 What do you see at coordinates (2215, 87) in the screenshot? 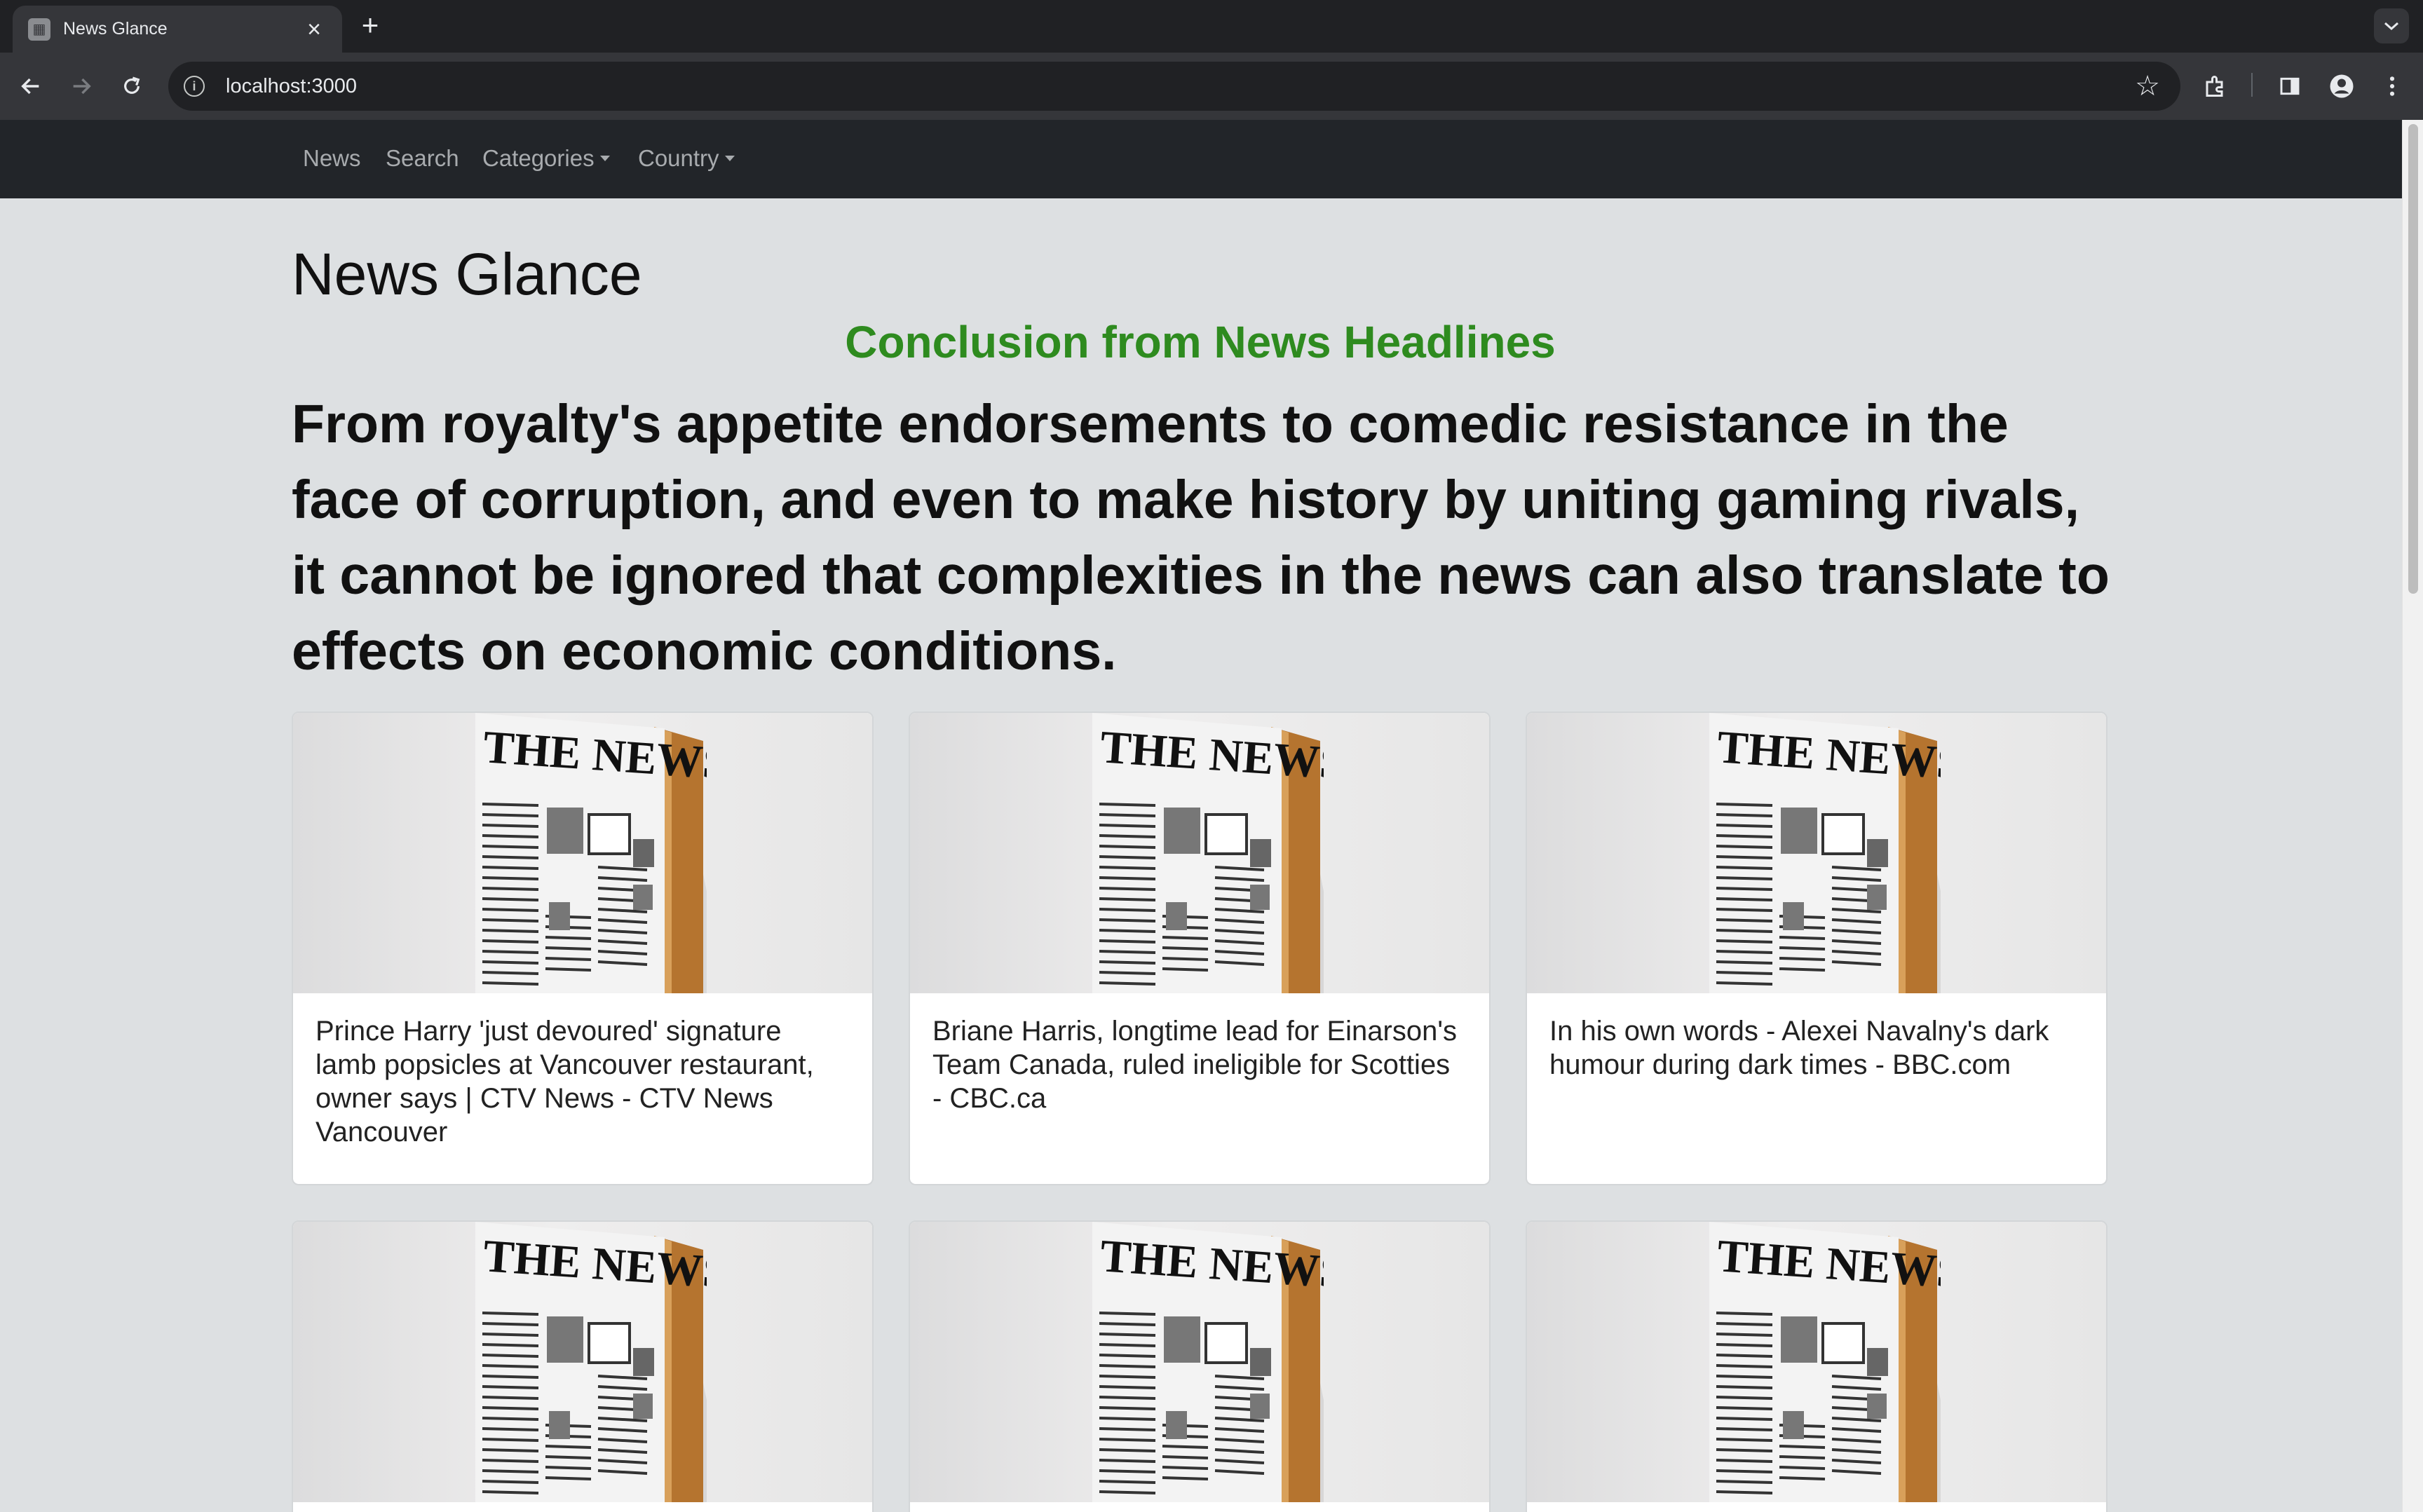
I see `extensions-puzzle-icon` at bounding box center [2215, 87].